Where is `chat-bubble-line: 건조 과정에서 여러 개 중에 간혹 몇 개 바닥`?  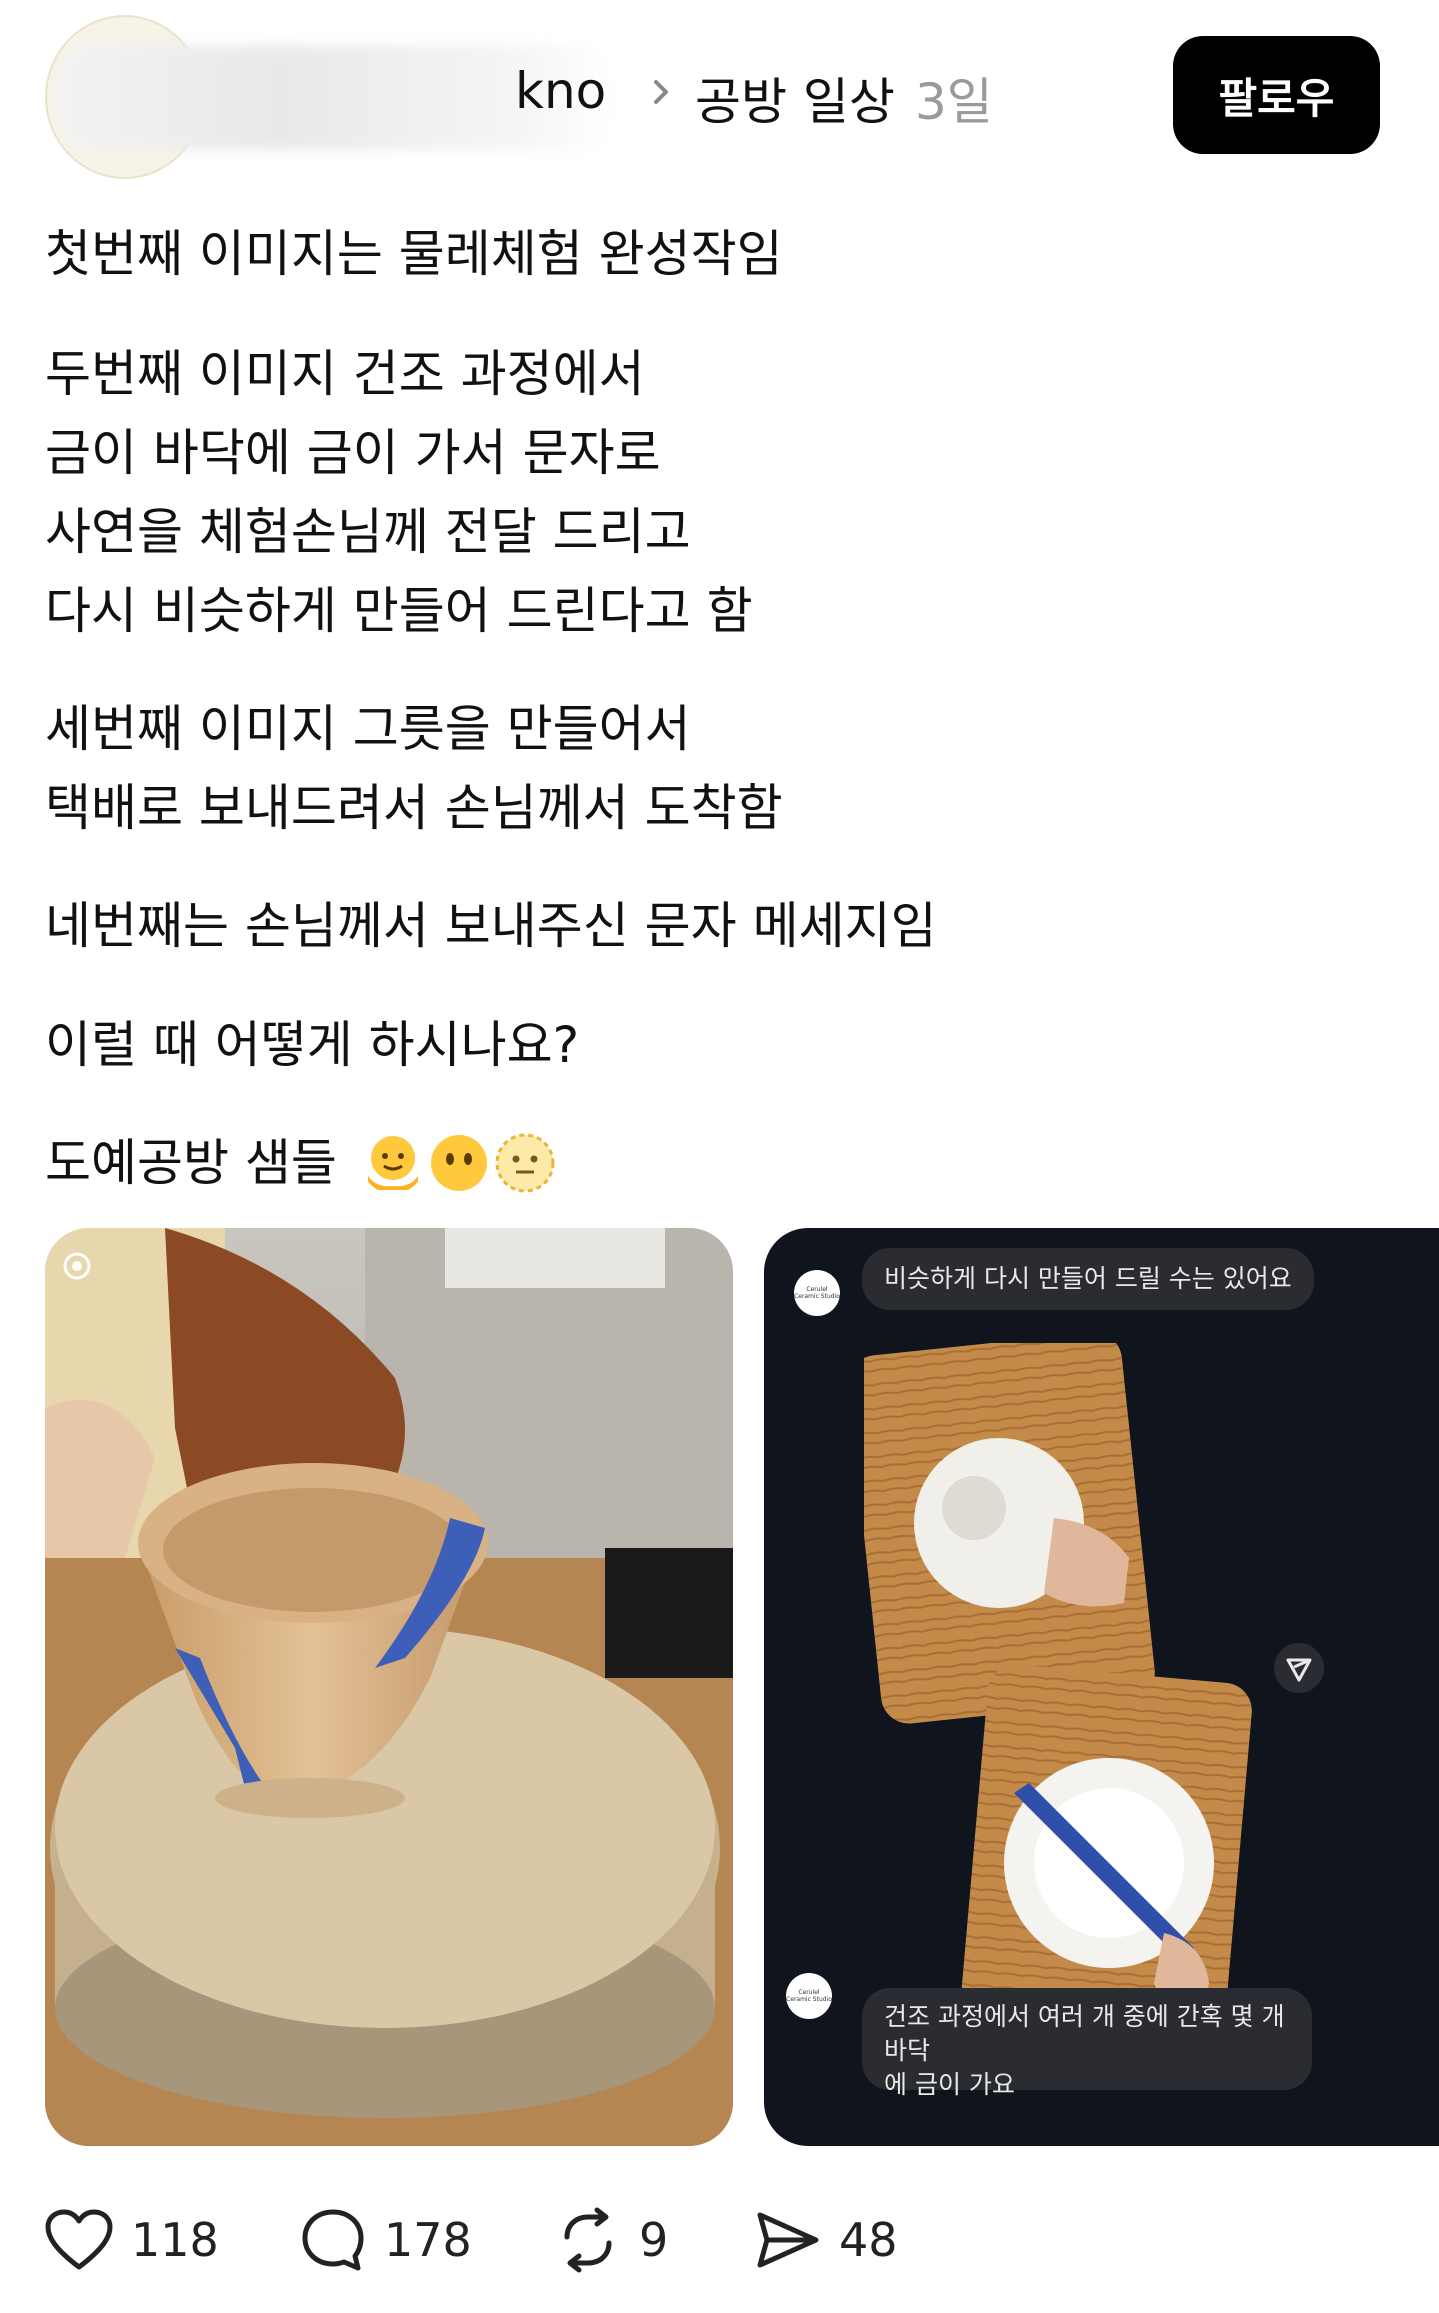
chat-bubble-line: 건조 과정에서 여러 개 중에 간혹 몇 개 바닥 is located at coordinates (1084, 2033).